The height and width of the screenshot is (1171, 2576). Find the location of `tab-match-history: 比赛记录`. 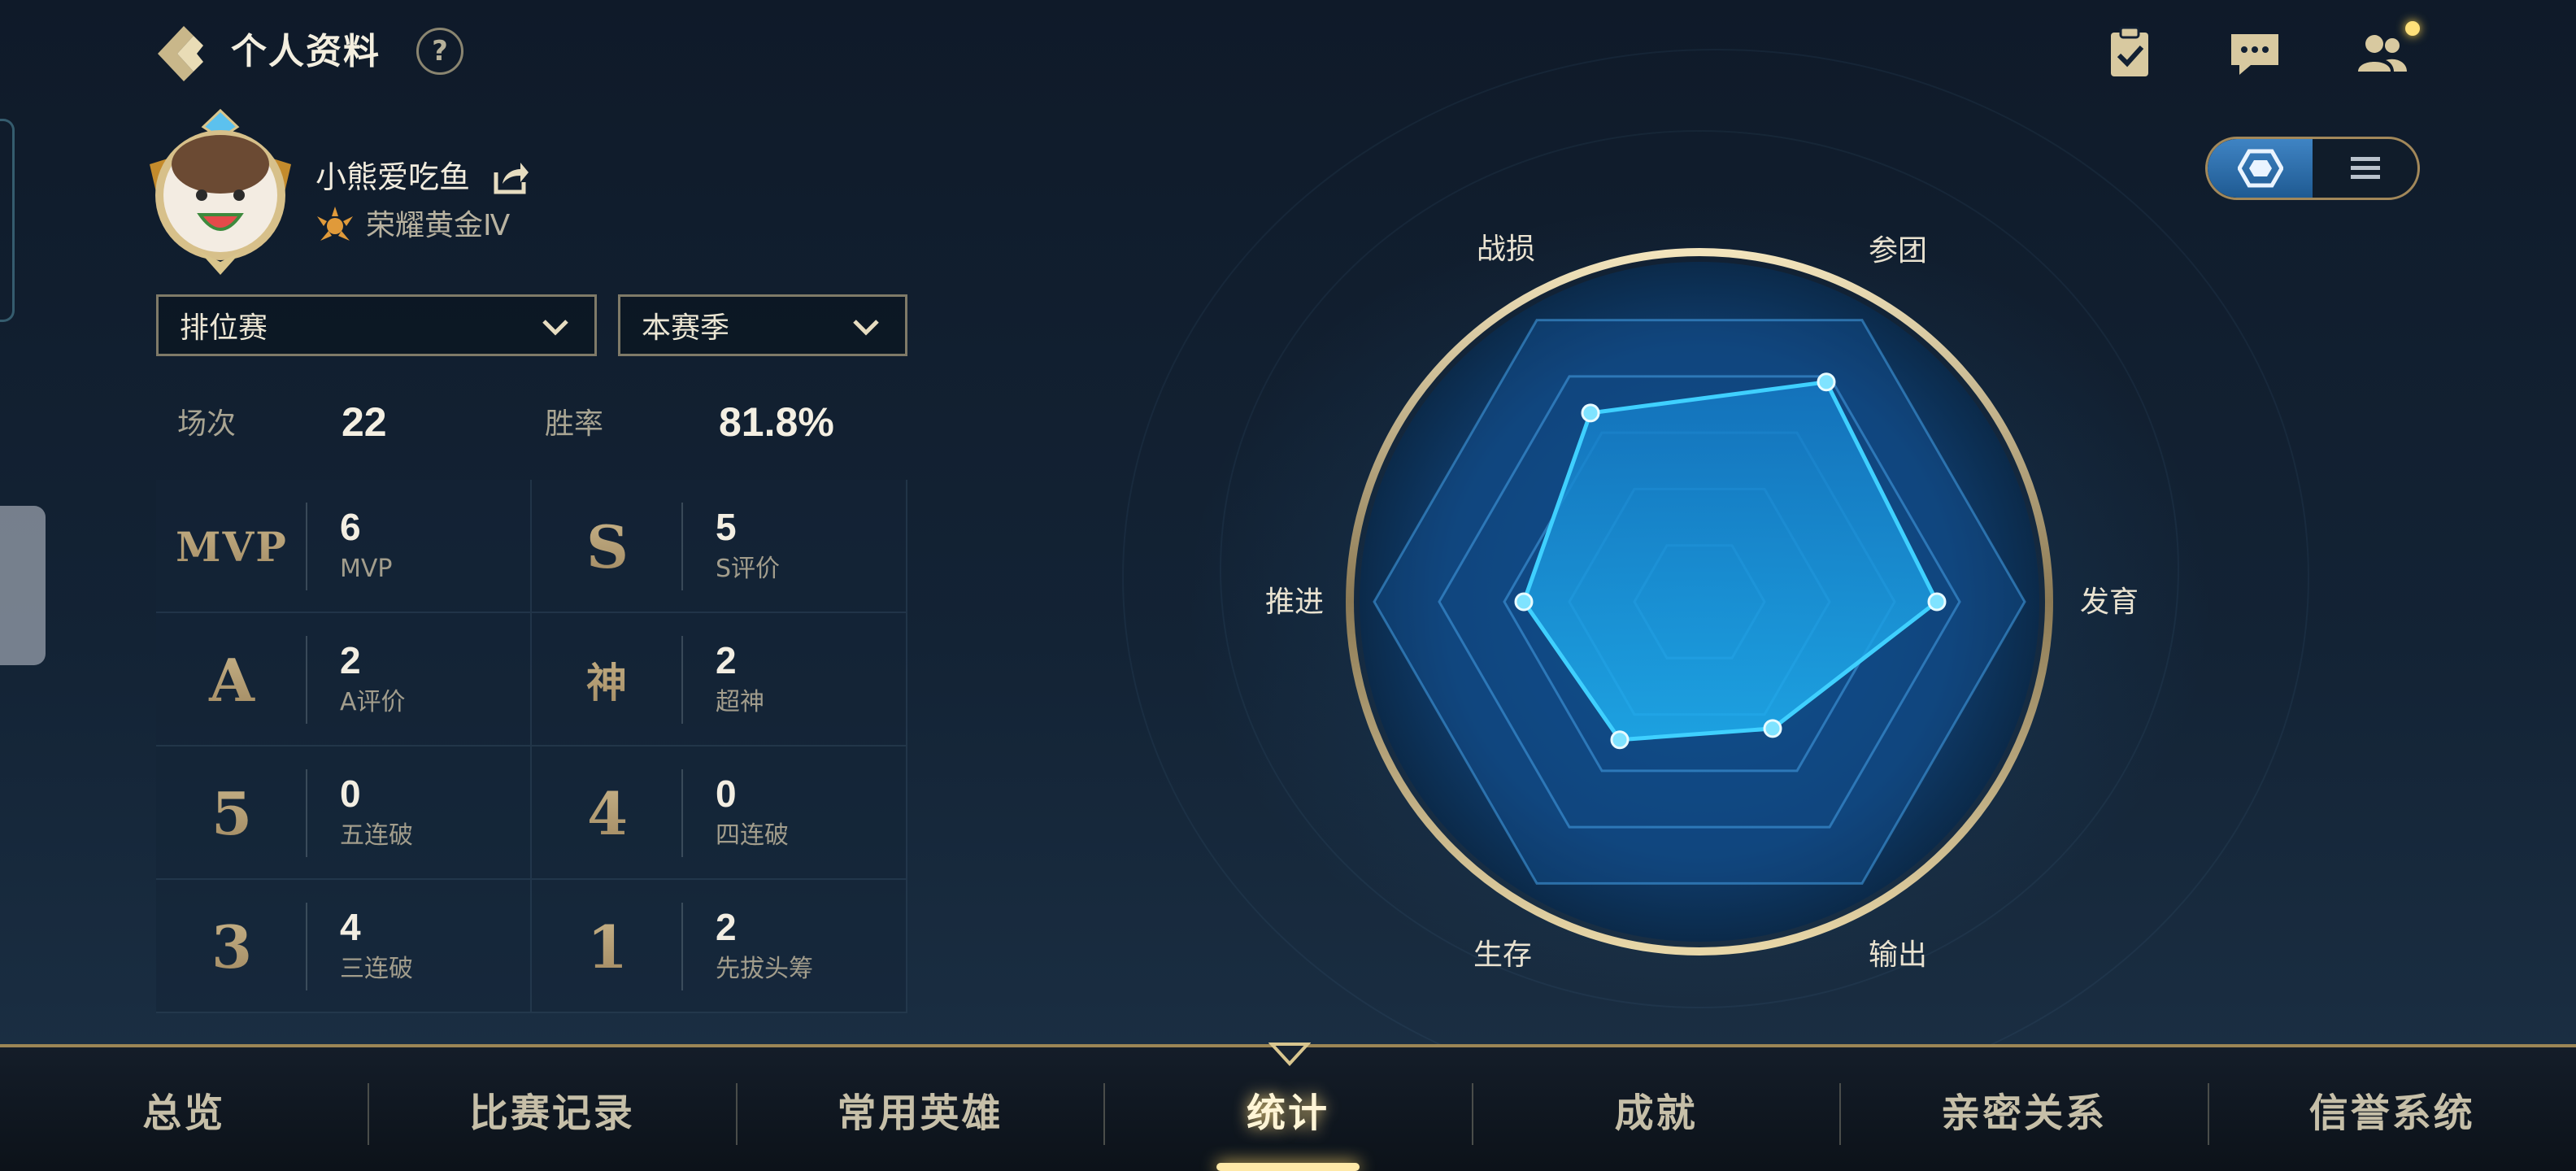

tab-match-history: 比赛记录 is located at coordinates (553, 1109).